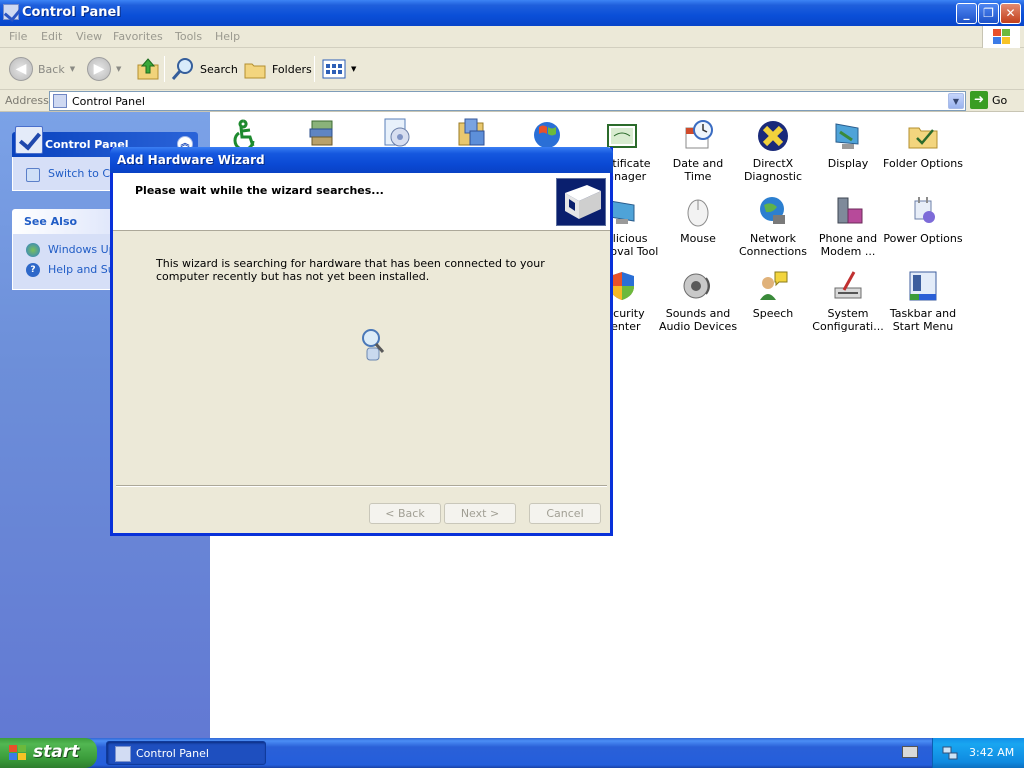 This screenshot has height=768, width=1024. What do you see at coordinates (255, 71) in the screenshot?
I see `folders-icon` at bounding box center [255, 71].